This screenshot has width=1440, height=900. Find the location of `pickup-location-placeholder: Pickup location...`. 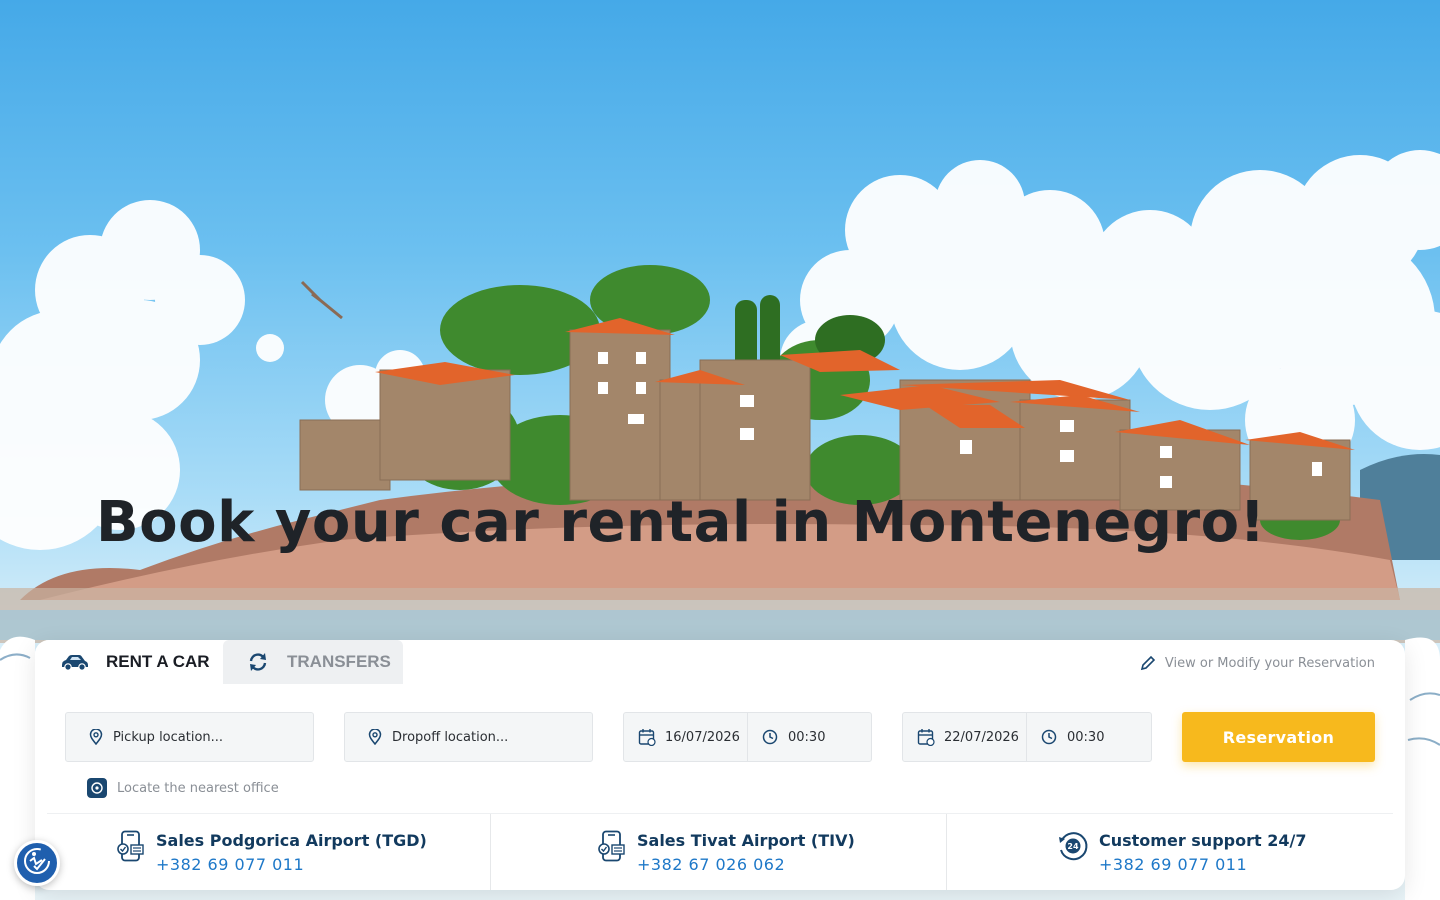

pickup-location-placeholder: Pickup location... is located at coordinates (168, 737).